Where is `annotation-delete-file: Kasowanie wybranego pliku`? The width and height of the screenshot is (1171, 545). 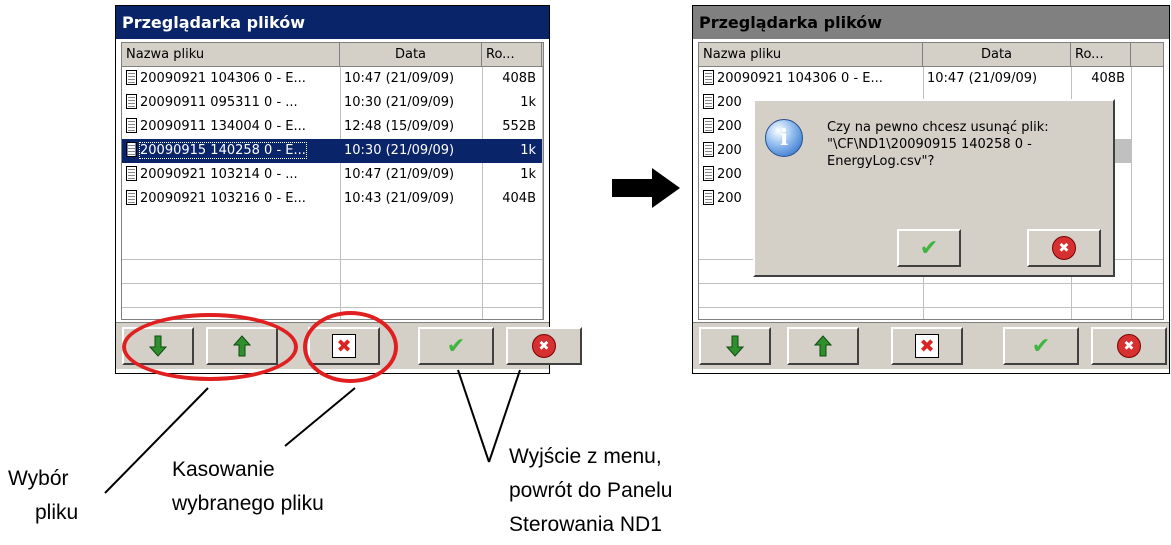 annotation-delete-file: Kasowanie wybranego pliku is located at coordinates (248, 486).